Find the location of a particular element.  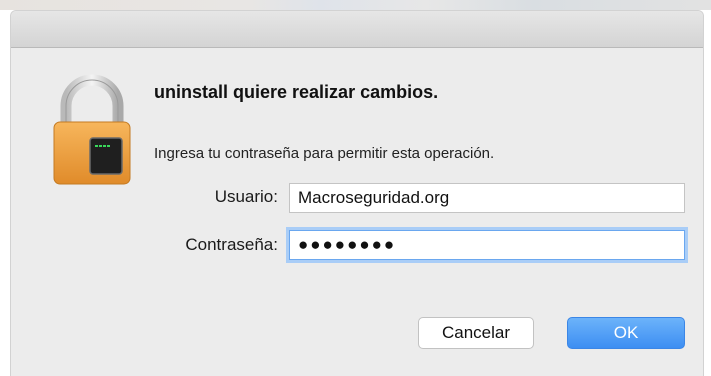

ok-button: OK is located at coordinates (626, 333).